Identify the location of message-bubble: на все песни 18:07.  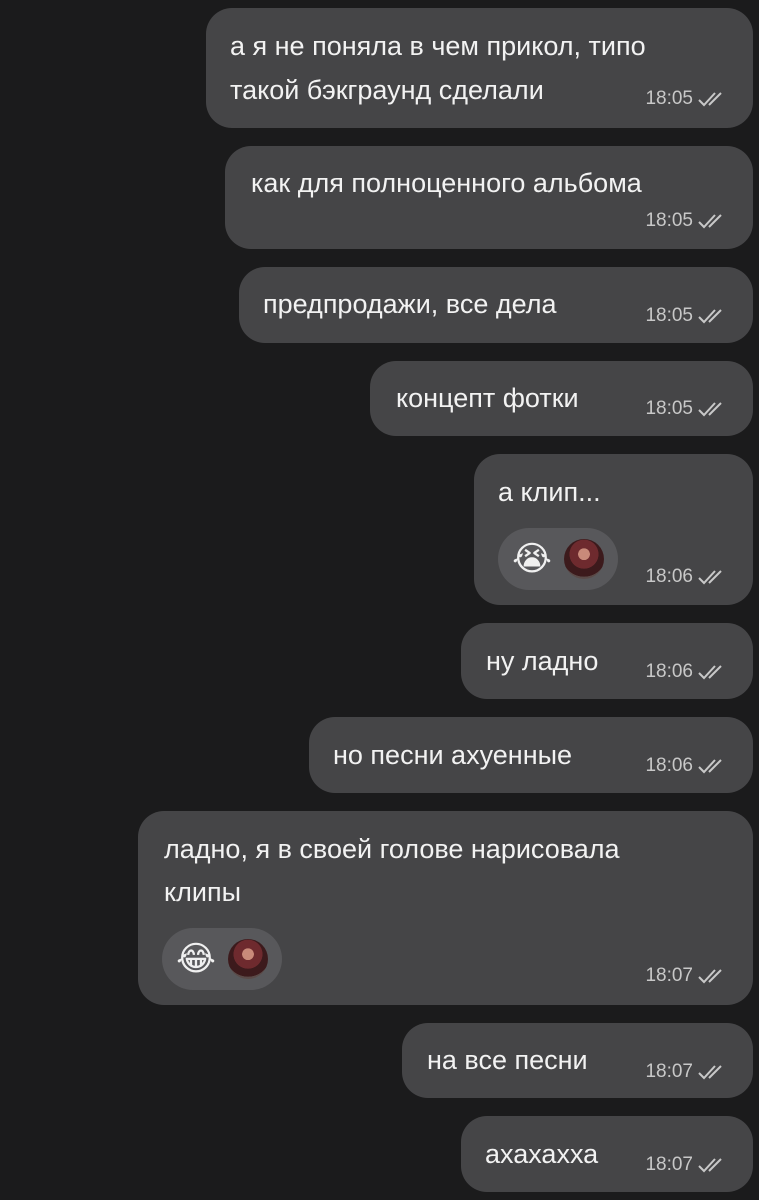
(577, 1060).